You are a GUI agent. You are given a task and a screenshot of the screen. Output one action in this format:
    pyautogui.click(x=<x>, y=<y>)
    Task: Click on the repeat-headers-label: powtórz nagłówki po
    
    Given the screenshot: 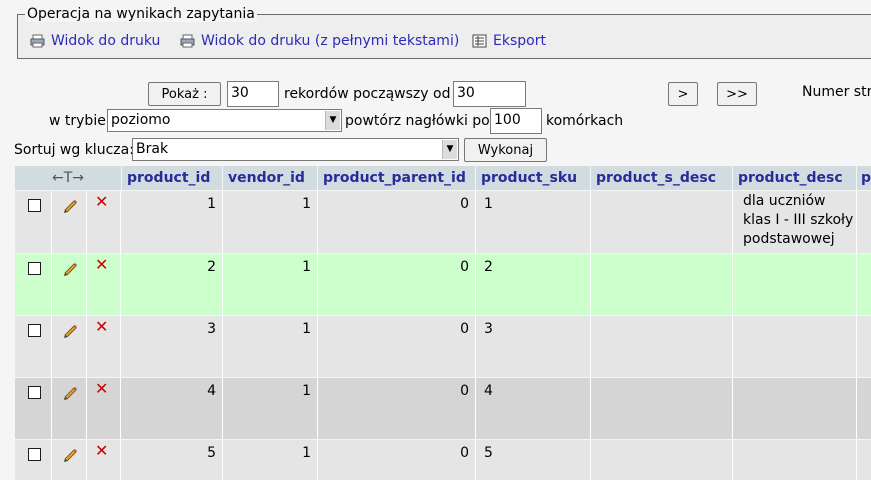 What is the action you would take?
    pyautogui.click(x=417, y=121)
    